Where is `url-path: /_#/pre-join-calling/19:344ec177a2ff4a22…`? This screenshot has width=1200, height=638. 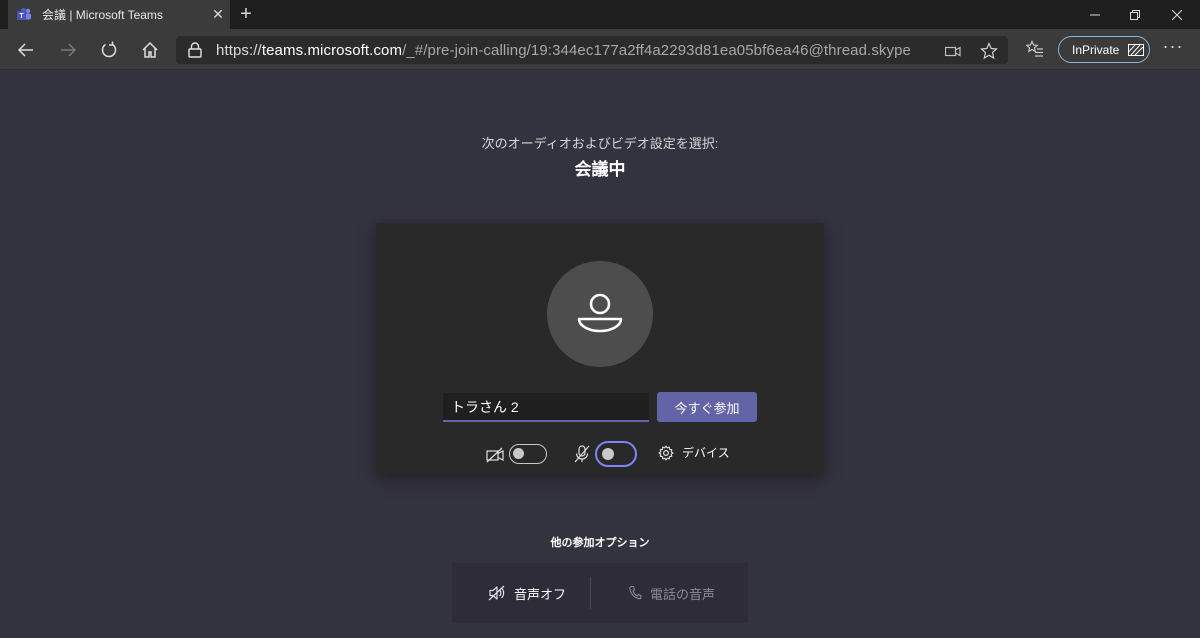
url-path: /_#/pre-join-calling/19:344ec177a2ff4a22… is located at coordinates (657, 50).